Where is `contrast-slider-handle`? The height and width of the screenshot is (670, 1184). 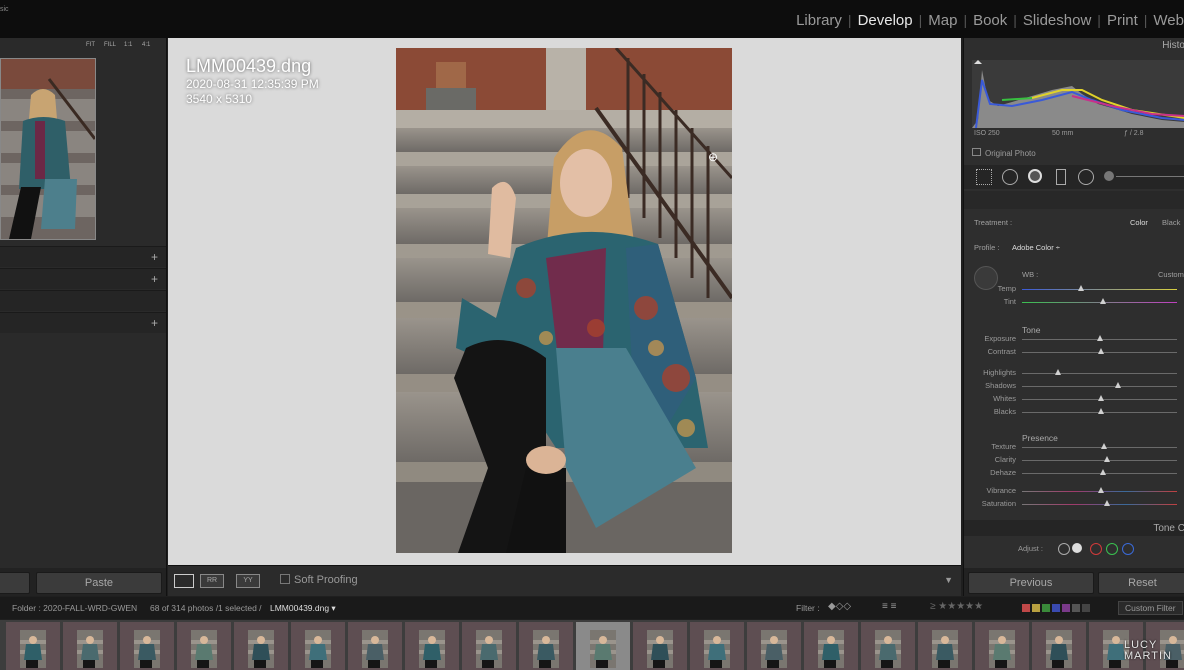
contrast-slider-handle is located at coordinates (1101, 351).